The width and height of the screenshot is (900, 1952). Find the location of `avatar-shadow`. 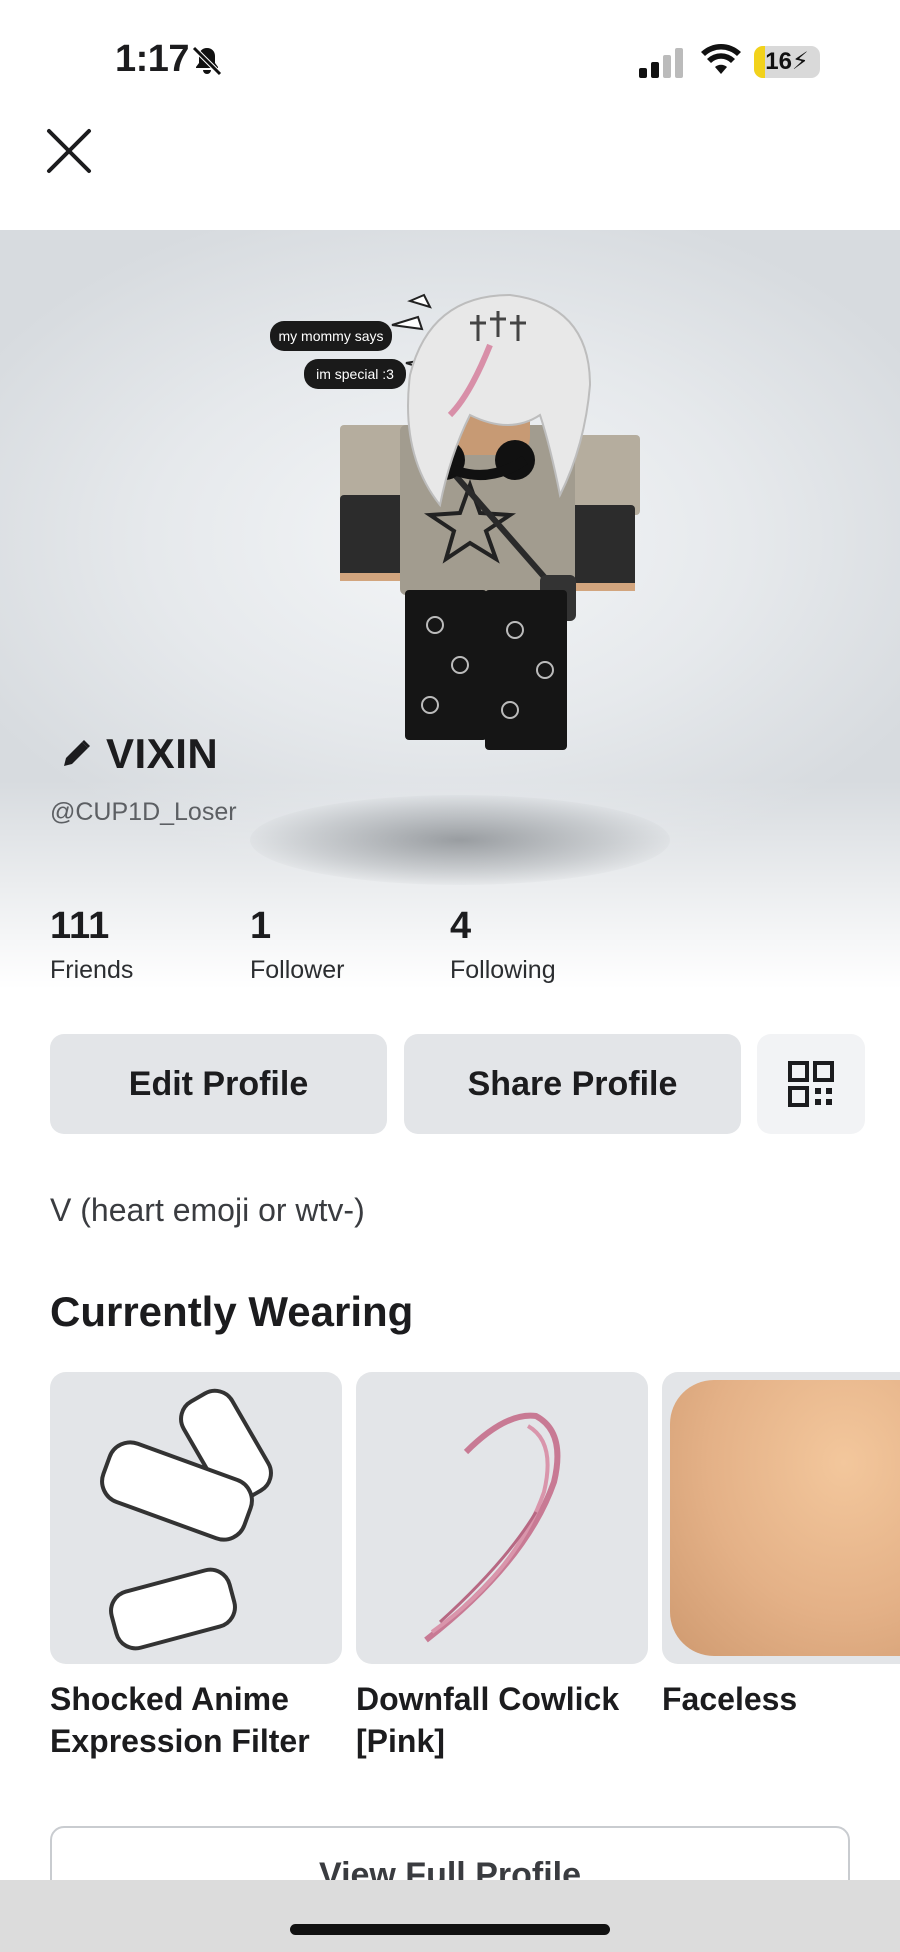

avatar-shadow is located at coordinates (460, 840).